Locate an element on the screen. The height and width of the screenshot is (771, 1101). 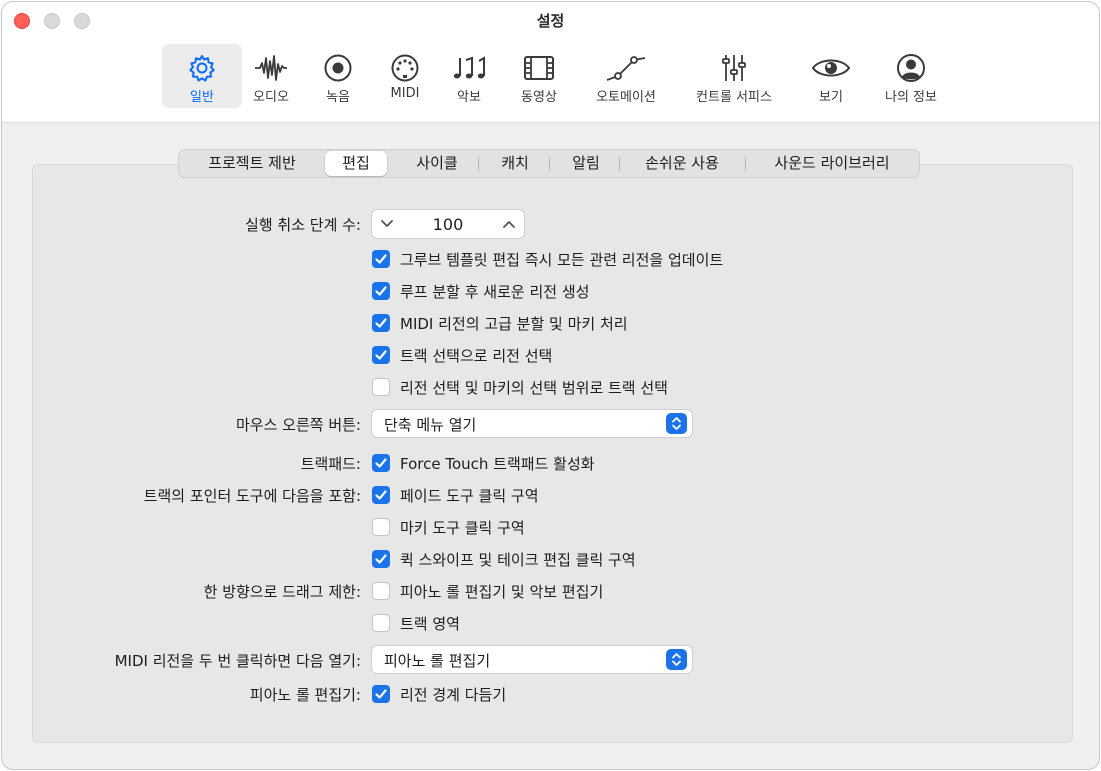
toolbar-item-general: 일반 is located at coordinates (202, 76).